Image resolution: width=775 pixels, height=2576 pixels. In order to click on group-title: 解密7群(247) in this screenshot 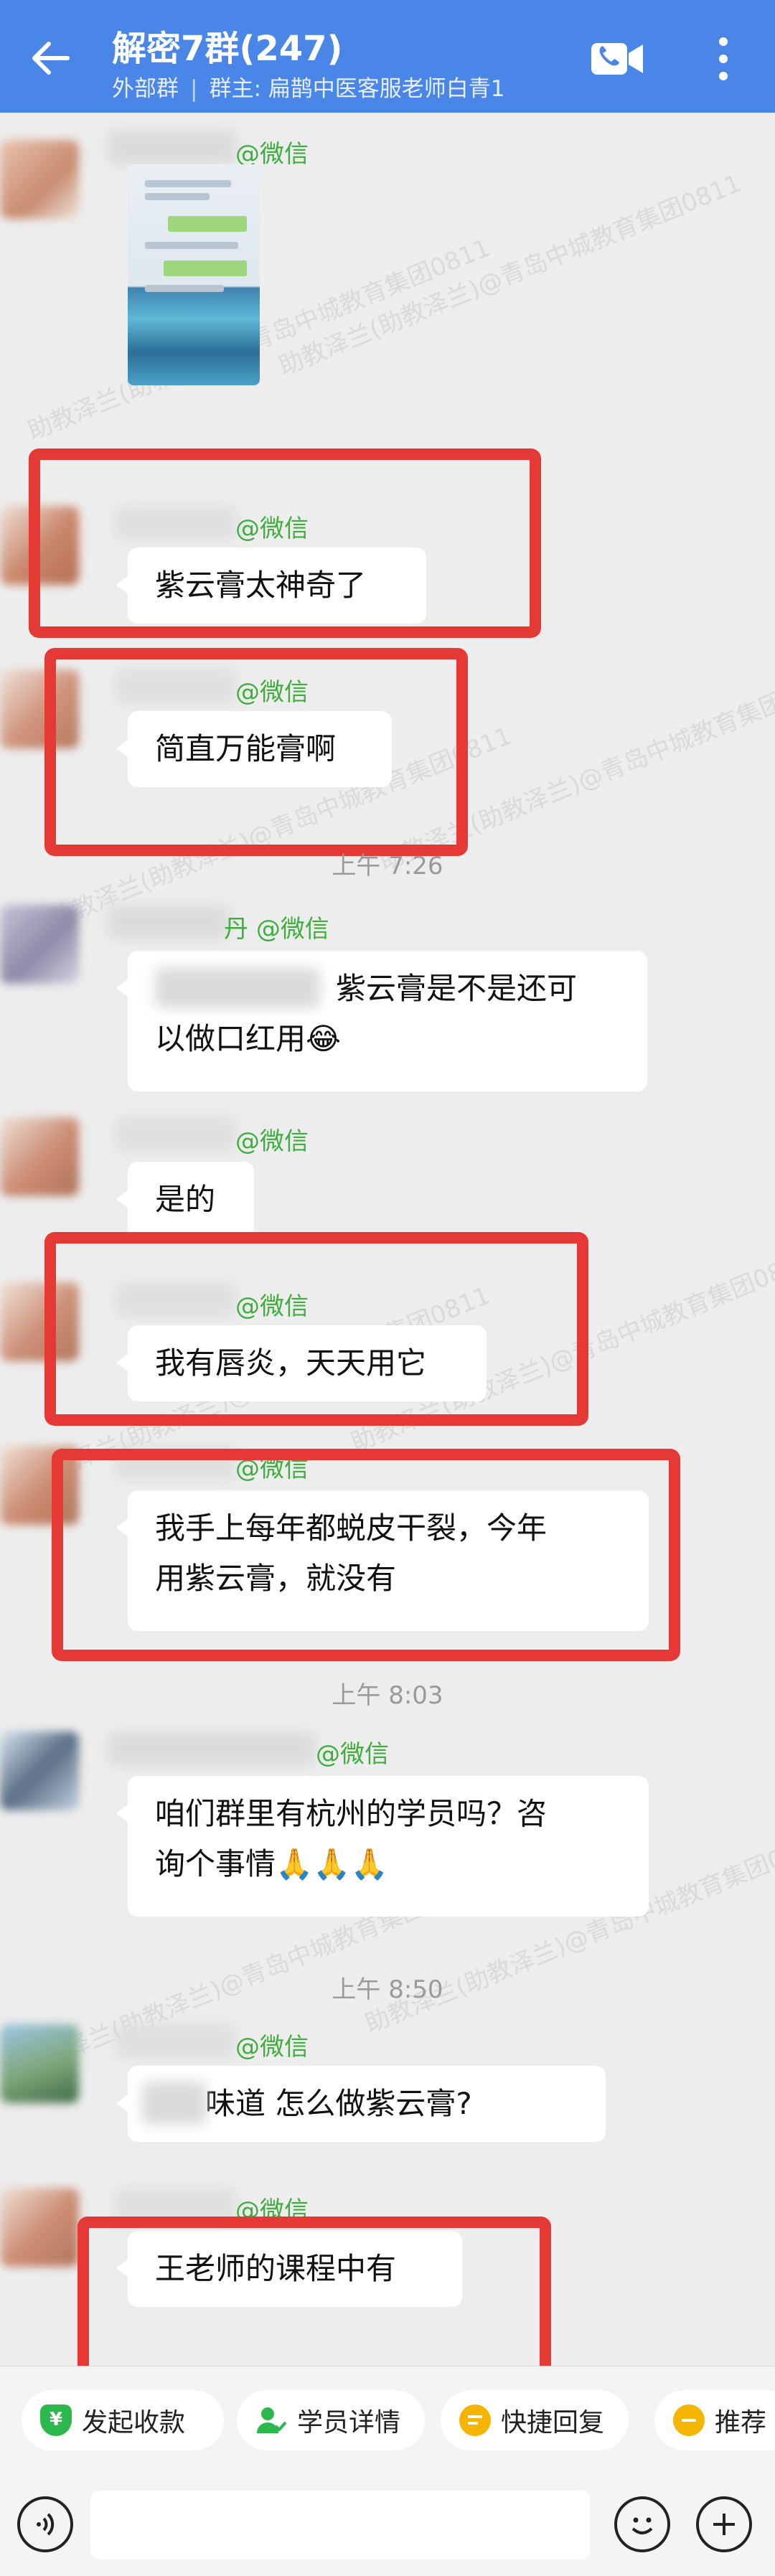, I will do `click(227, 49)`.